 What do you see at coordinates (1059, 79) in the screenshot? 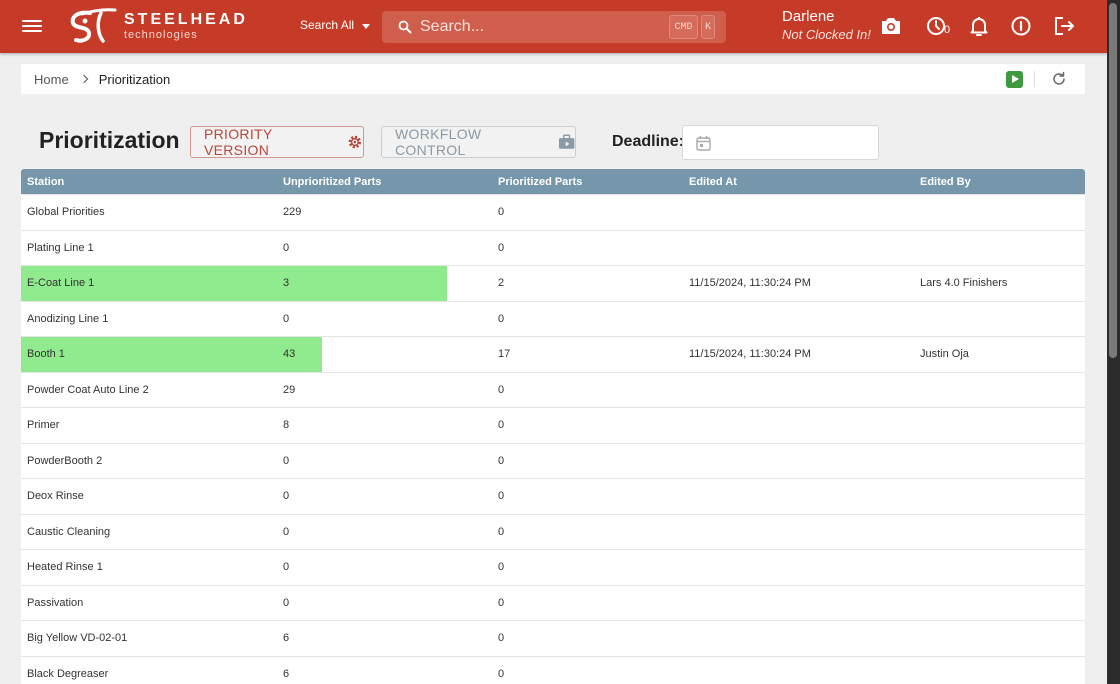
I see `refresh-icon` at bounding box center [1059, 79].